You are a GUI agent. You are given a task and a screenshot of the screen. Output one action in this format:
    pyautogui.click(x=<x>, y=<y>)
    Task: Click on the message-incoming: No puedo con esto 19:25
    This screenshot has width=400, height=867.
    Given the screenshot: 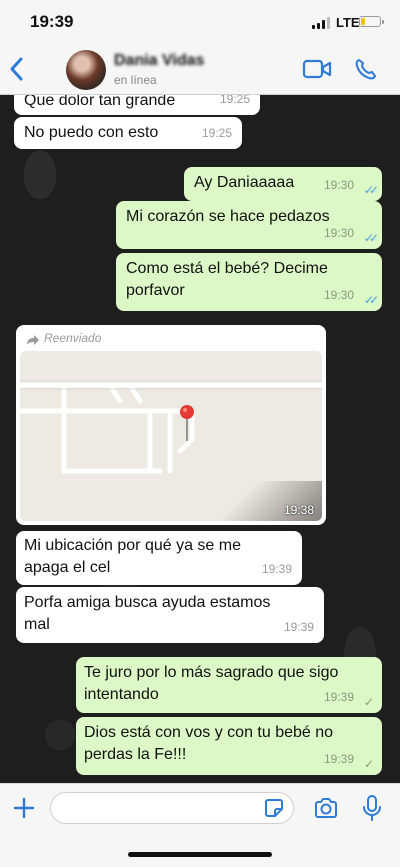 What is the action you would take?
    pyautogui.click(x=128, y=133)
    